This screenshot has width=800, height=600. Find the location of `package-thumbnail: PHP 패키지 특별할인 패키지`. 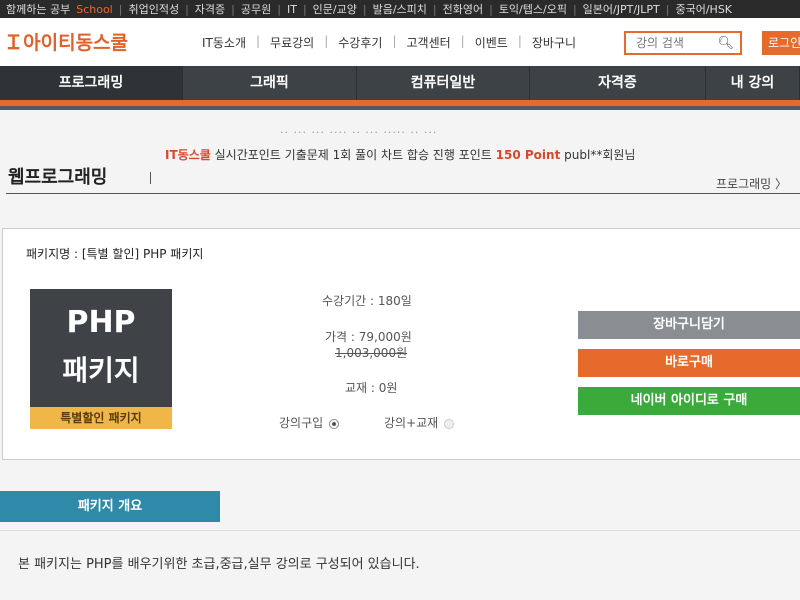

package-thumbnail: PHP 패키지 특별할인 패키지 is located at coordinates (101, 359).